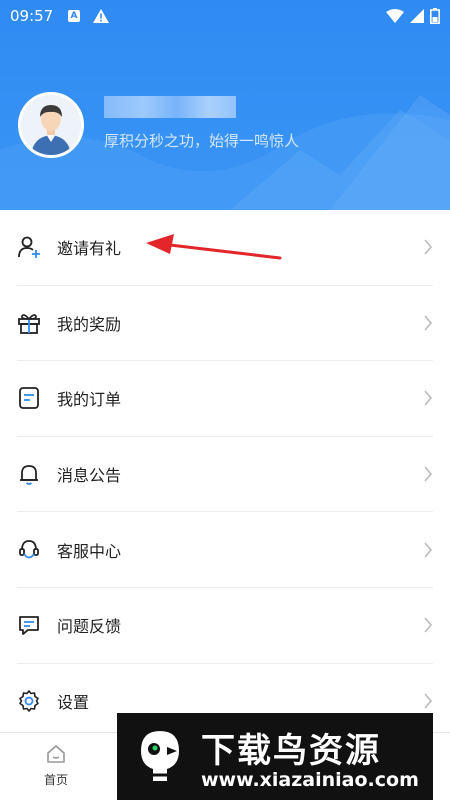  What do you see at coordinates (32, 16) in the screenshot?
I see `status-time: 09:57` at bounding box center [32, 16].